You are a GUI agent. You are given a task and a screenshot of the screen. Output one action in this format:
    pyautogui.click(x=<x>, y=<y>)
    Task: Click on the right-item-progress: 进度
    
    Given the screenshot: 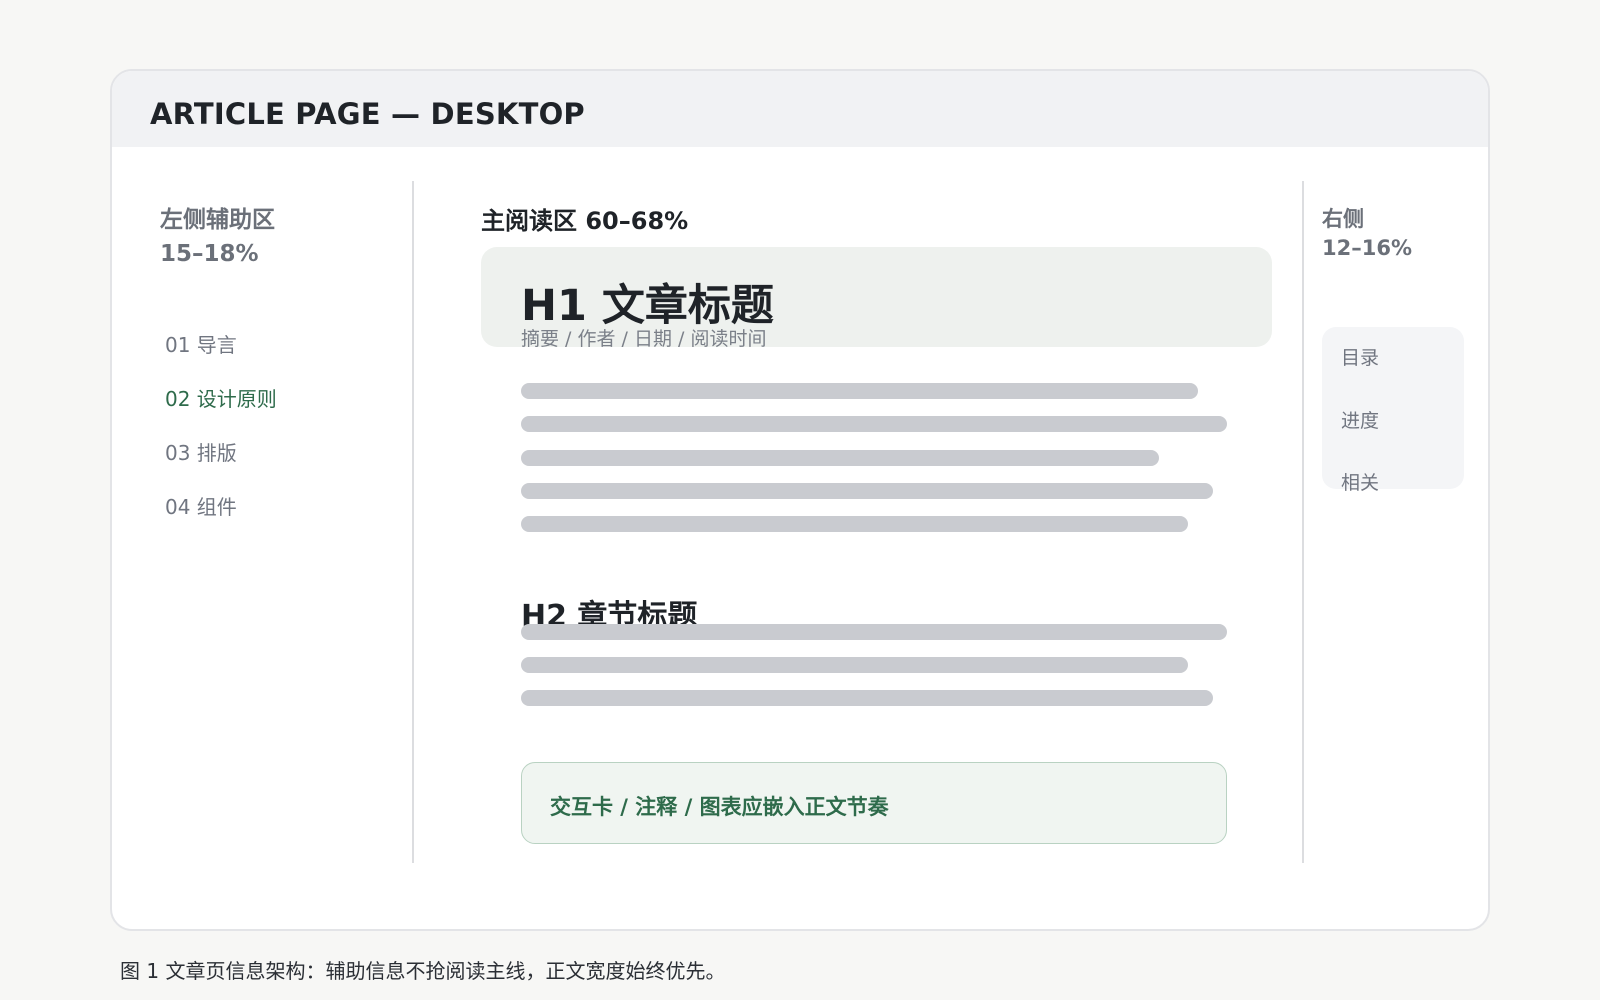 What is the action you would take?
    pyautogui.click(x=1360, y=419)
    